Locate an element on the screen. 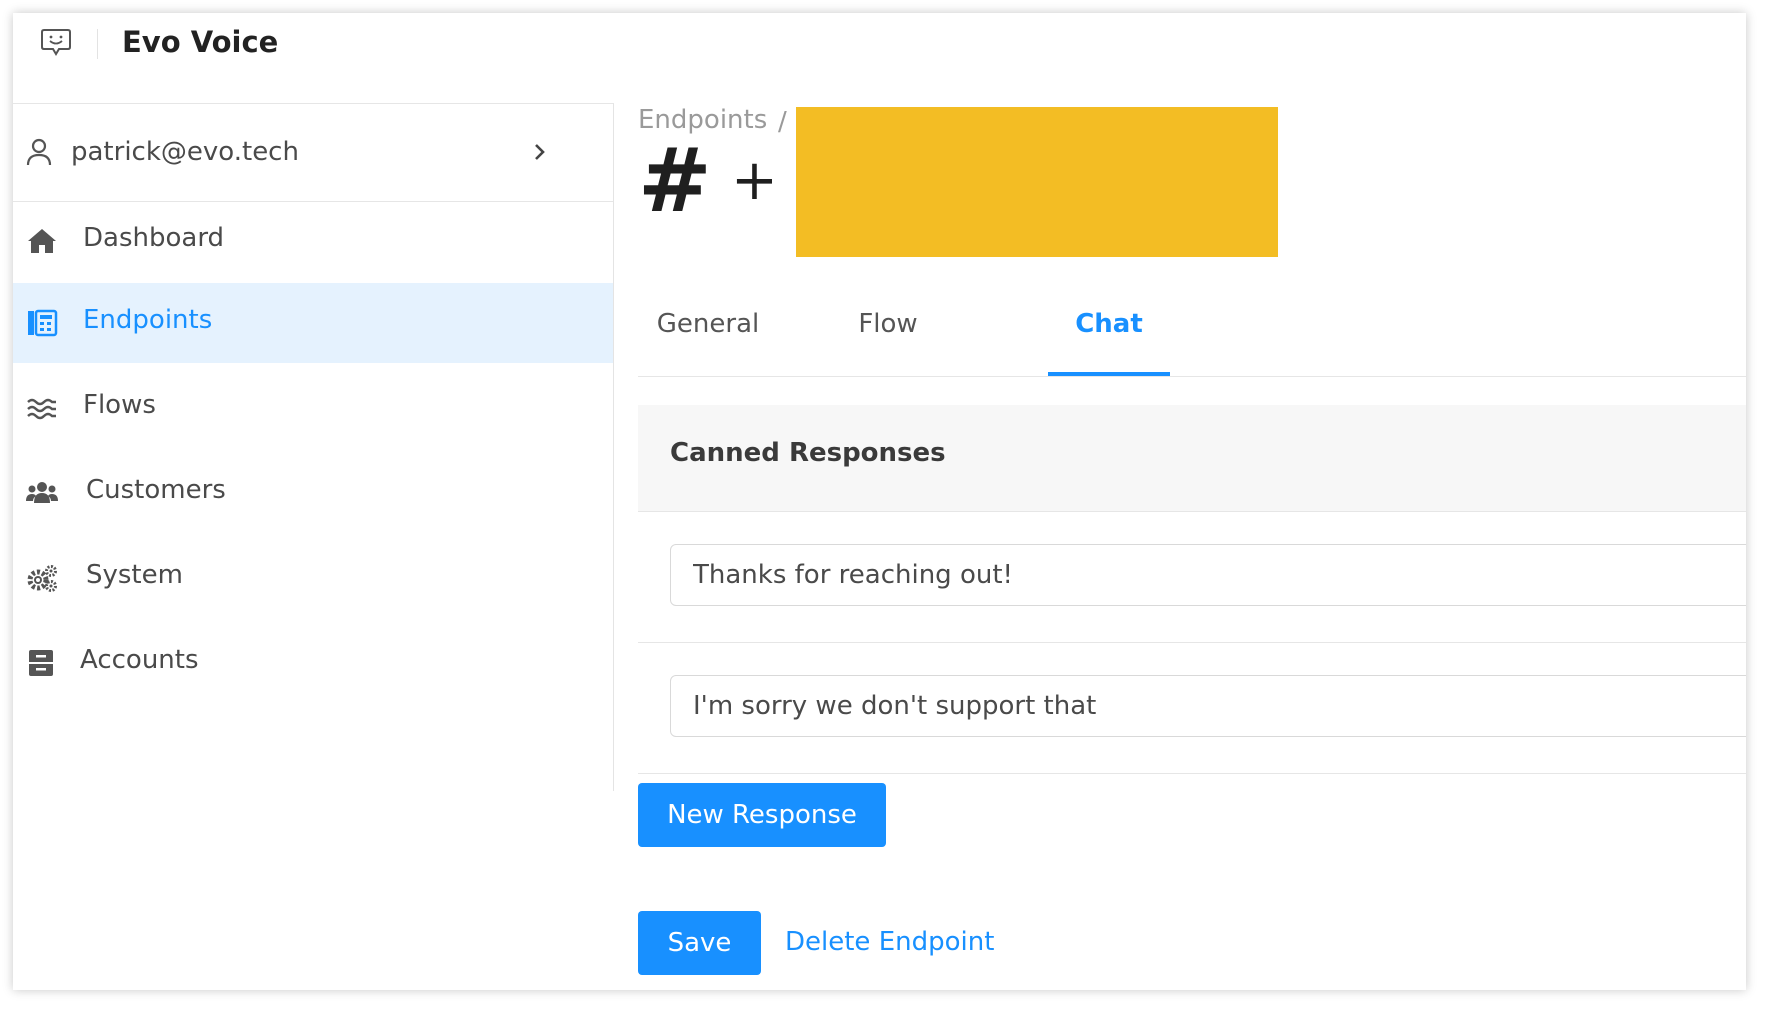  tab-label: General is located at coordinates (708, 324).